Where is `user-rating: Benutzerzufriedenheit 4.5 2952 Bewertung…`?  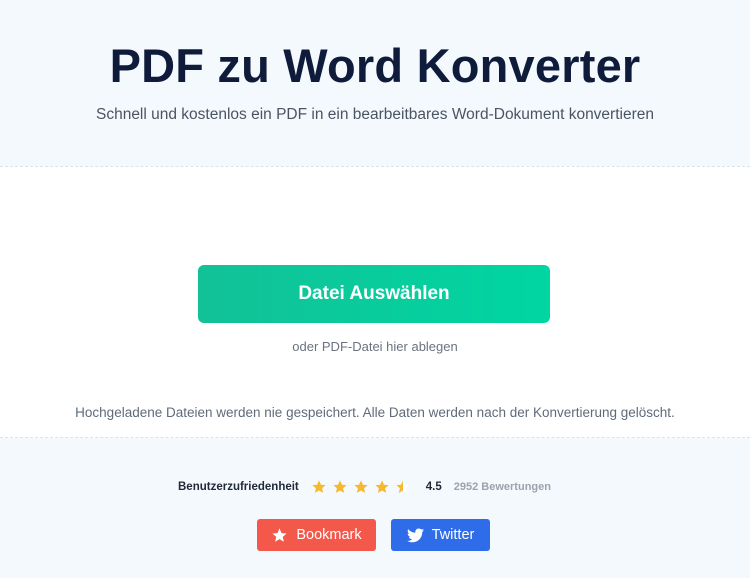
user-rating: Benutzerzufriedenheit 4.5 2952 Bewertung… is located at coordinates (364, 487).